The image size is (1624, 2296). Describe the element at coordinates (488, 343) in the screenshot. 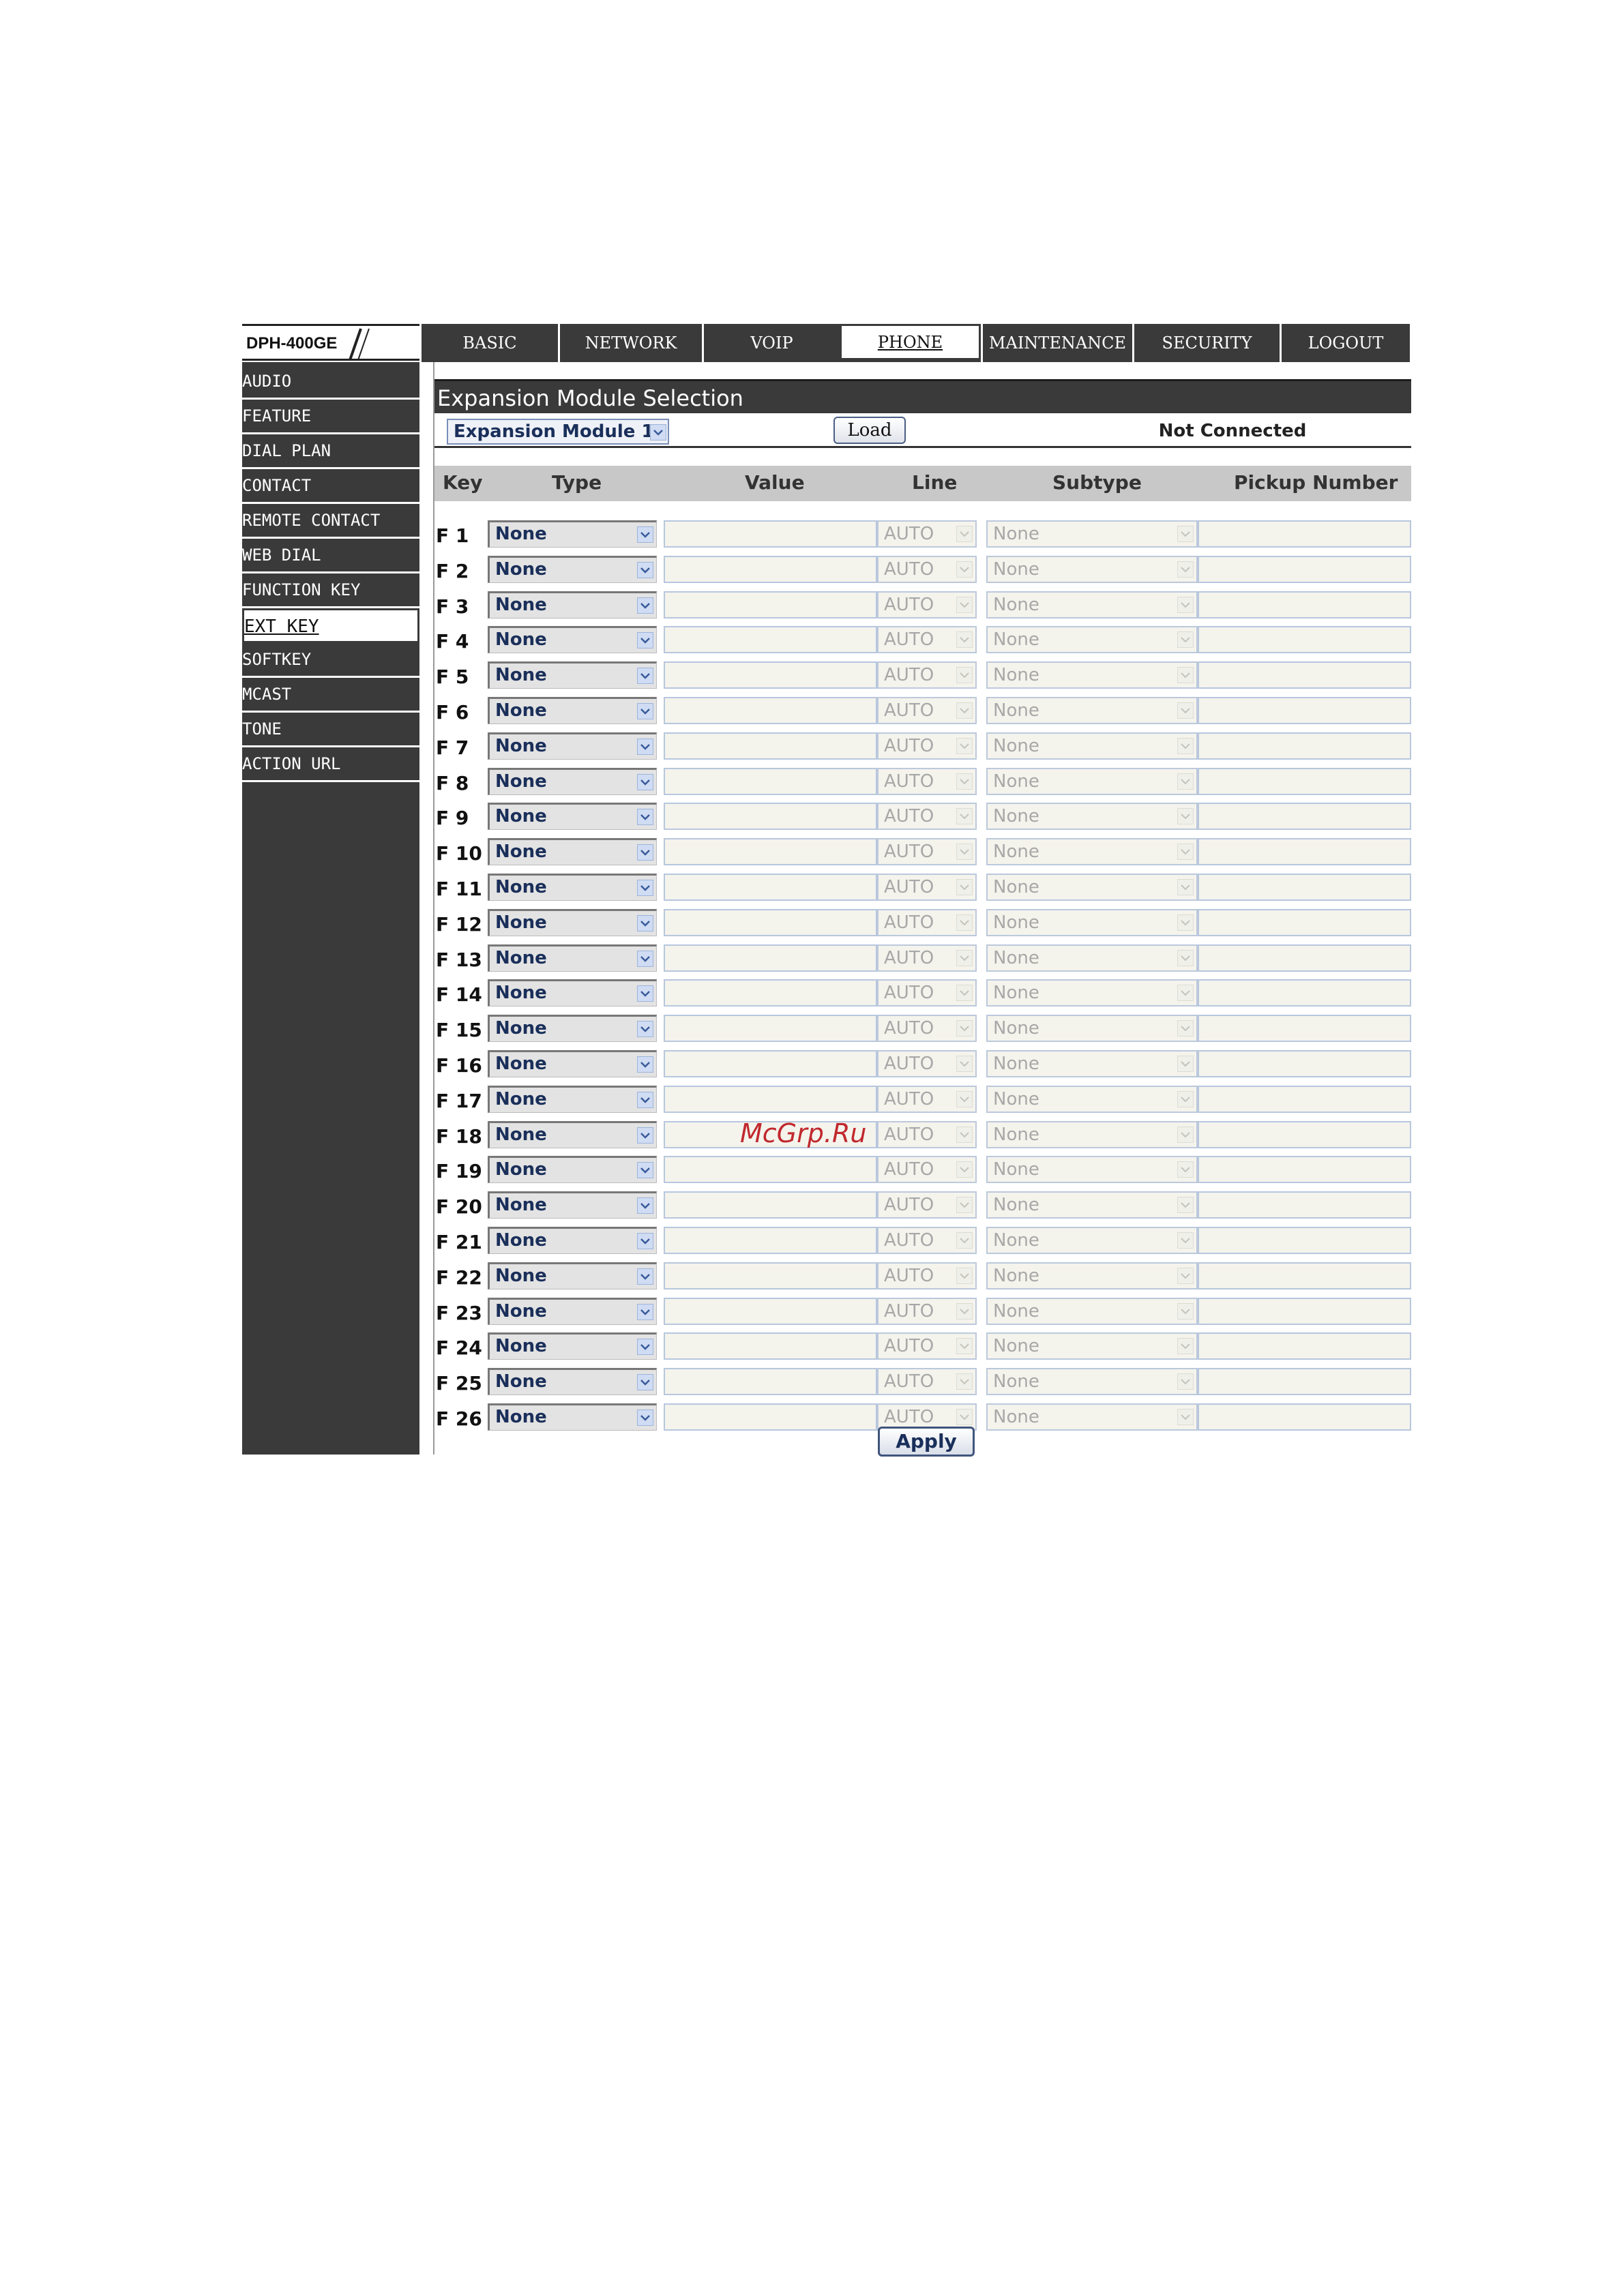

I see `tab-basic: BASIC` at that location.